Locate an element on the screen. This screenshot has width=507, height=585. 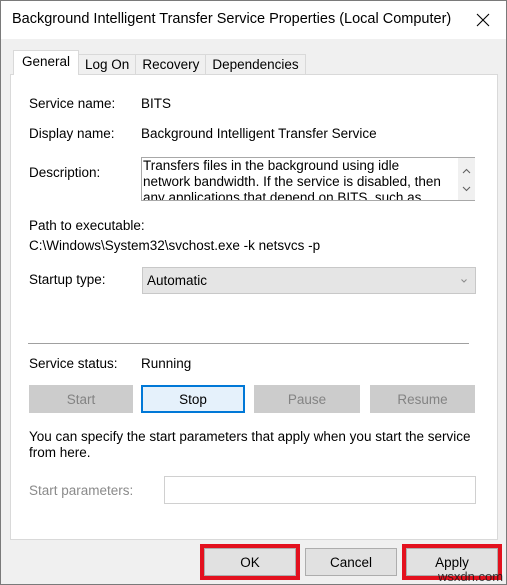
tab-recovery: Recovery is located at coordinates (171, 64).